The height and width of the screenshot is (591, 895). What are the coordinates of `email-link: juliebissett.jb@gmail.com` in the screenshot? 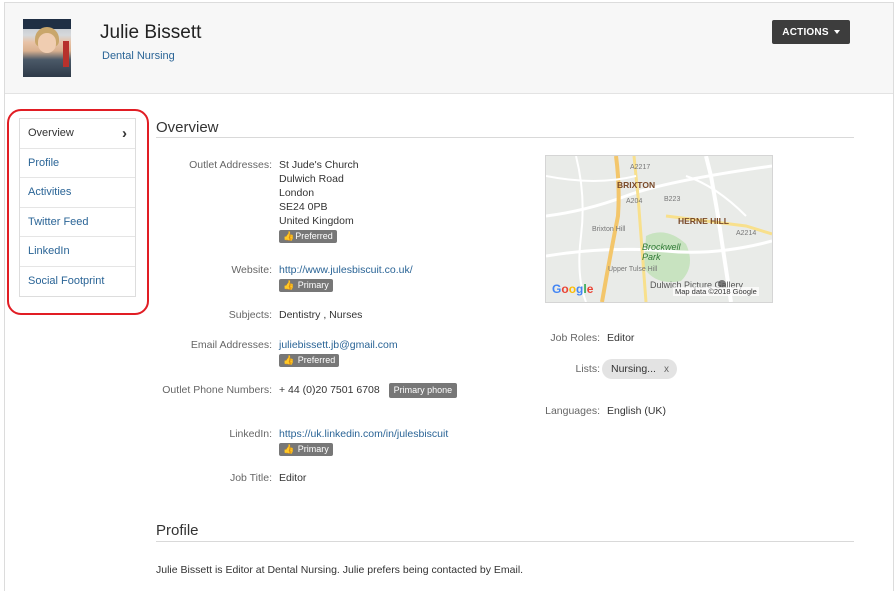 It's located at (338, 345).